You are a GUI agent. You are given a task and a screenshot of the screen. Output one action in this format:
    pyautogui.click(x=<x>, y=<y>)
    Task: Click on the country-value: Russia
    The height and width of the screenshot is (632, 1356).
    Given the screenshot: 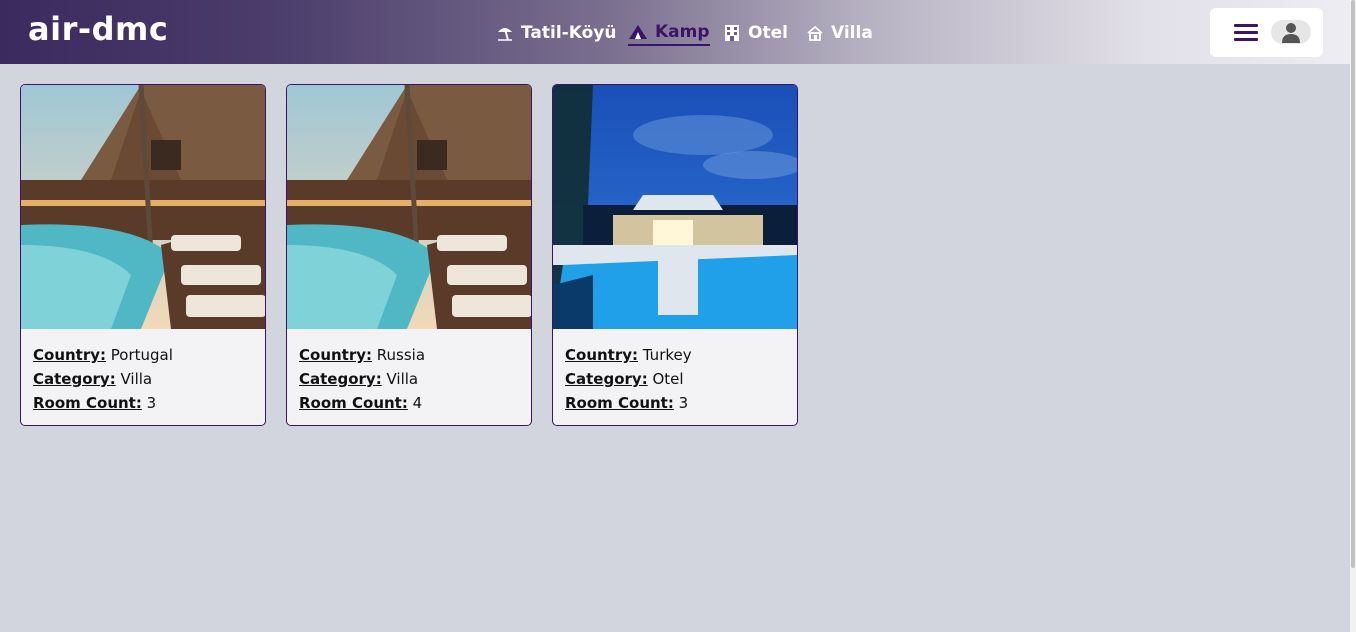 What is the action you would take?
    pyautogui.click(x=401, y=355)
    